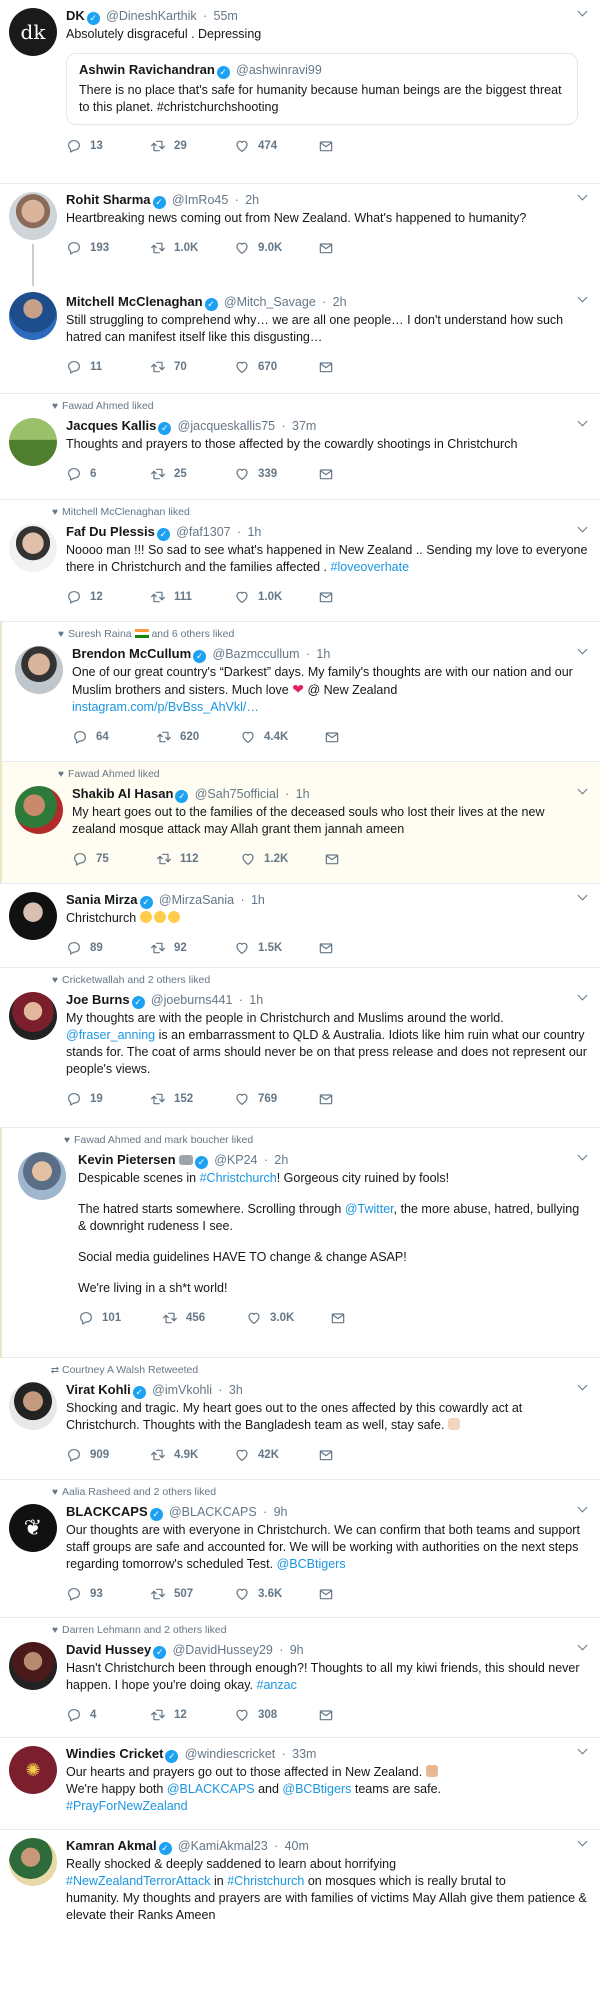  Describe the element at coordinates (211, 1789) in the screenshot. I see `mention-link: @BLACKCAPS` at that location.